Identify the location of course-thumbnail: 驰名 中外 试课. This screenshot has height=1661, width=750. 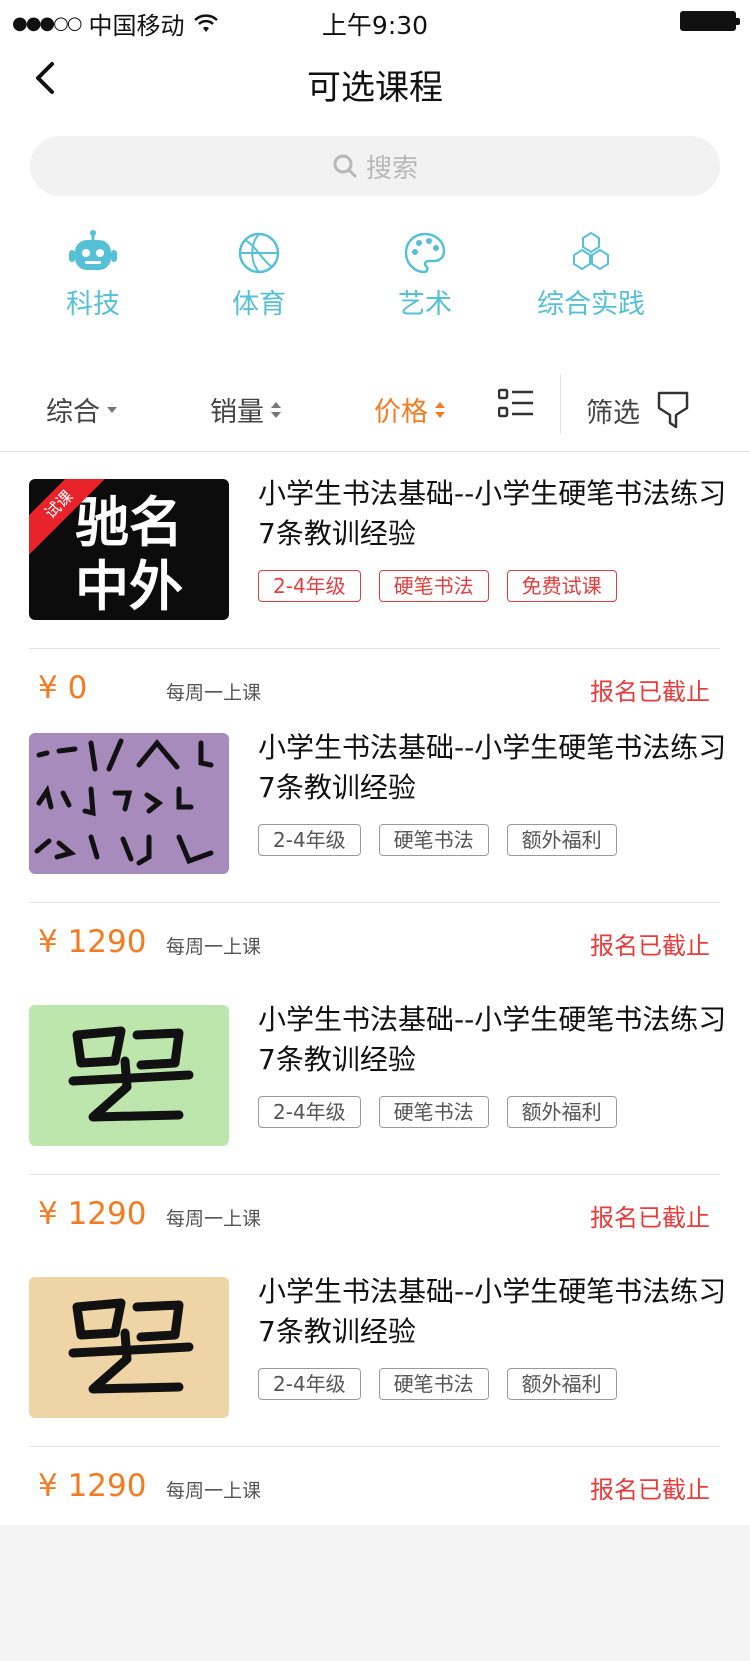
(129, 549).